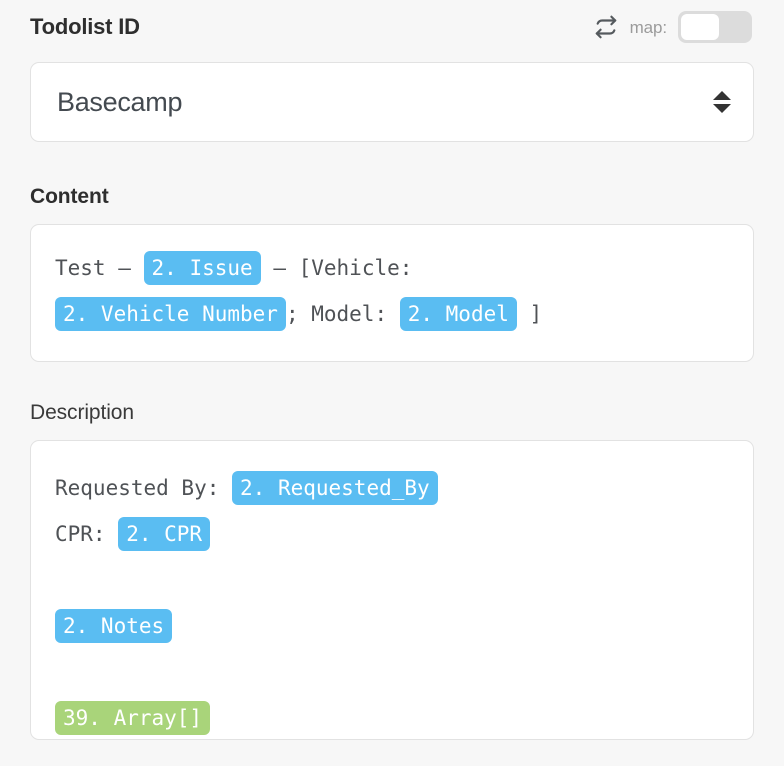 The width and height of the screenshot is (784, 766). What do you see at coordinates (392, 102) in the screenshot?
I see `todolist-id-select: Basecamp` at bounding box center [392, 102].